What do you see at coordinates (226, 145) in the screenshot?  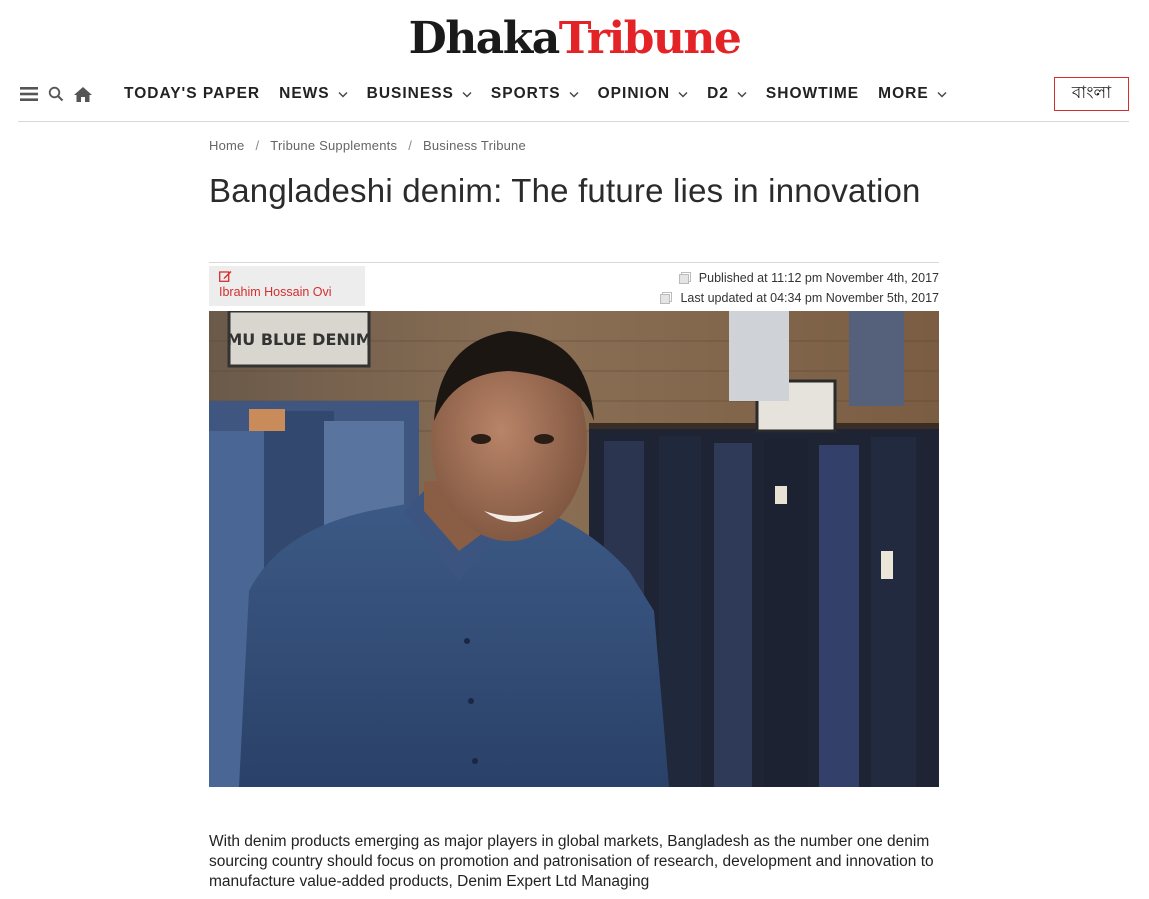 I see `breadcrumb-home: Home` at bounding box center [226, 145].